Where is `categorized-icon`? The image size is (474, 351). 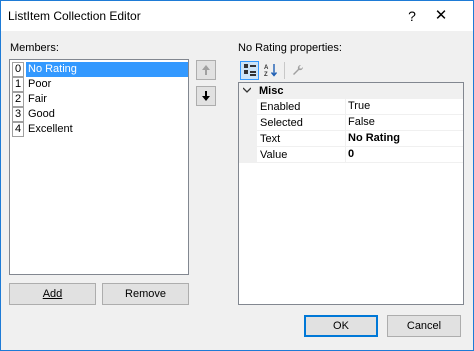 categorized-icon is located at coordinates (249, 70).